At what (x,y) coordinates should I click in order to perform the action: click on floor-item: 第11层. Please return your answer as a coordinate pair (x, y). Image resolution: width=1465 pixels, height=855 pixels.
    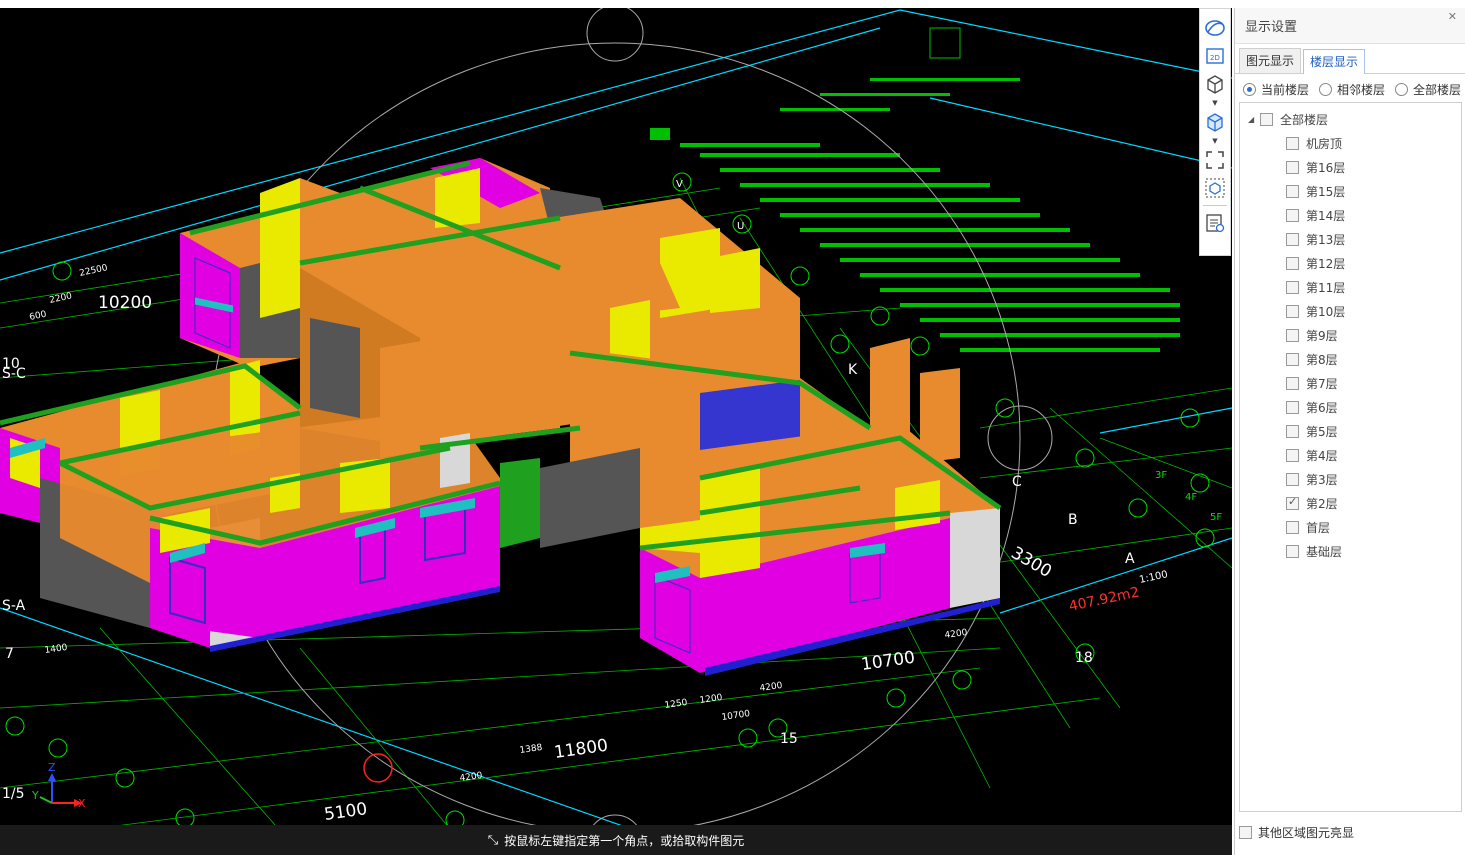
    Looking at the image, I should click on (1350, 287).